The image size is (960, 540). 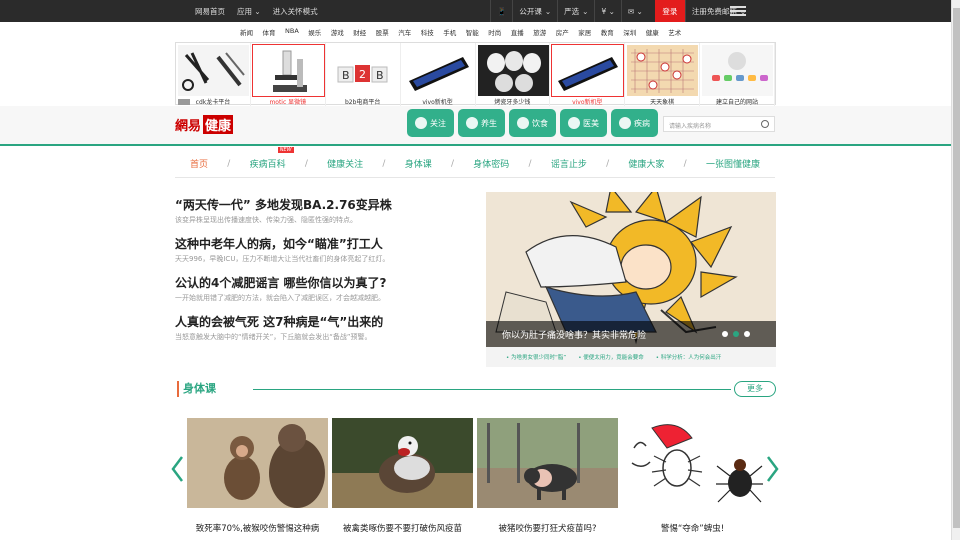 I want to click on course-card-caption: 被猪咬伤要打狂犬疫苗吗?, so click(x=547, y=528).